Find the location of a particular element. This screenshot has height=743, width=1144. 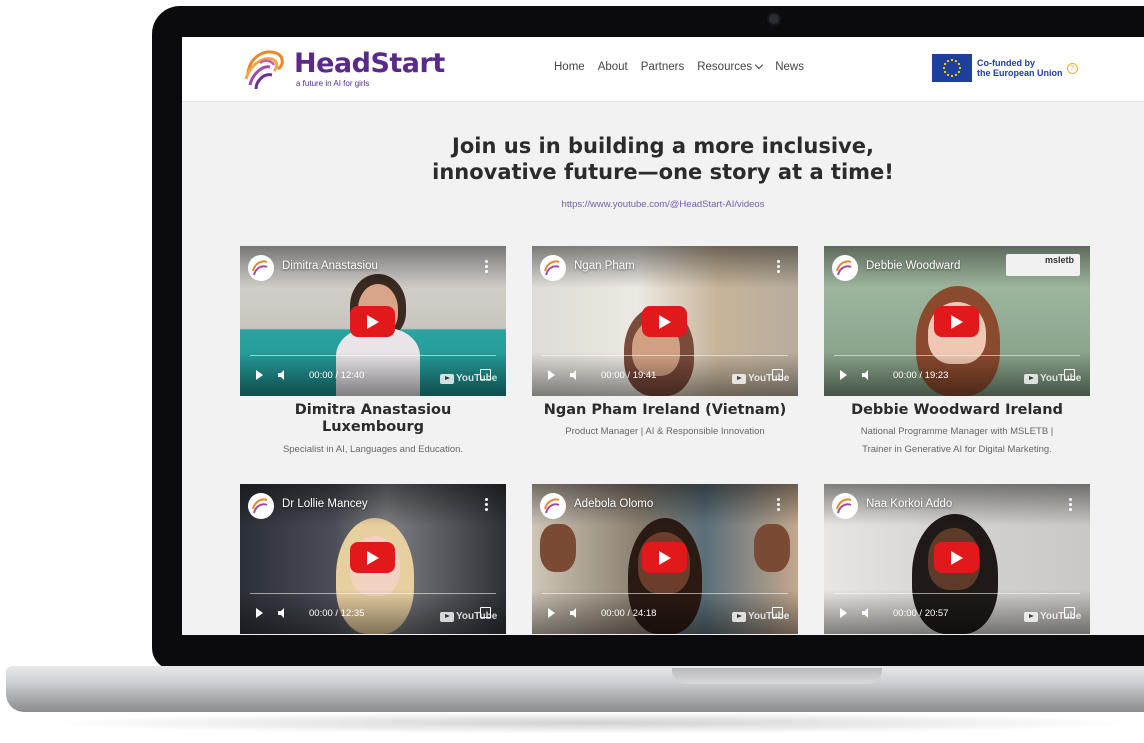

video-player: Dimitra Anastasiou 00:00 / 12:40 YouTube is located at coordinates (373, 321).